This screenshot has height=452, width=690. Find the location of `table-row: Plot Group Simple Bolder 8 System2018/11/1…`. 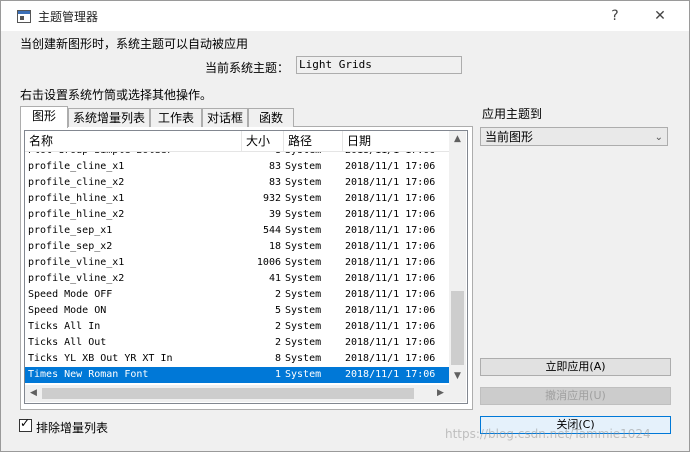

table-row: Plot Group Simple Bolder 8 System2018/11/1… is located at coordinates (237, 155).